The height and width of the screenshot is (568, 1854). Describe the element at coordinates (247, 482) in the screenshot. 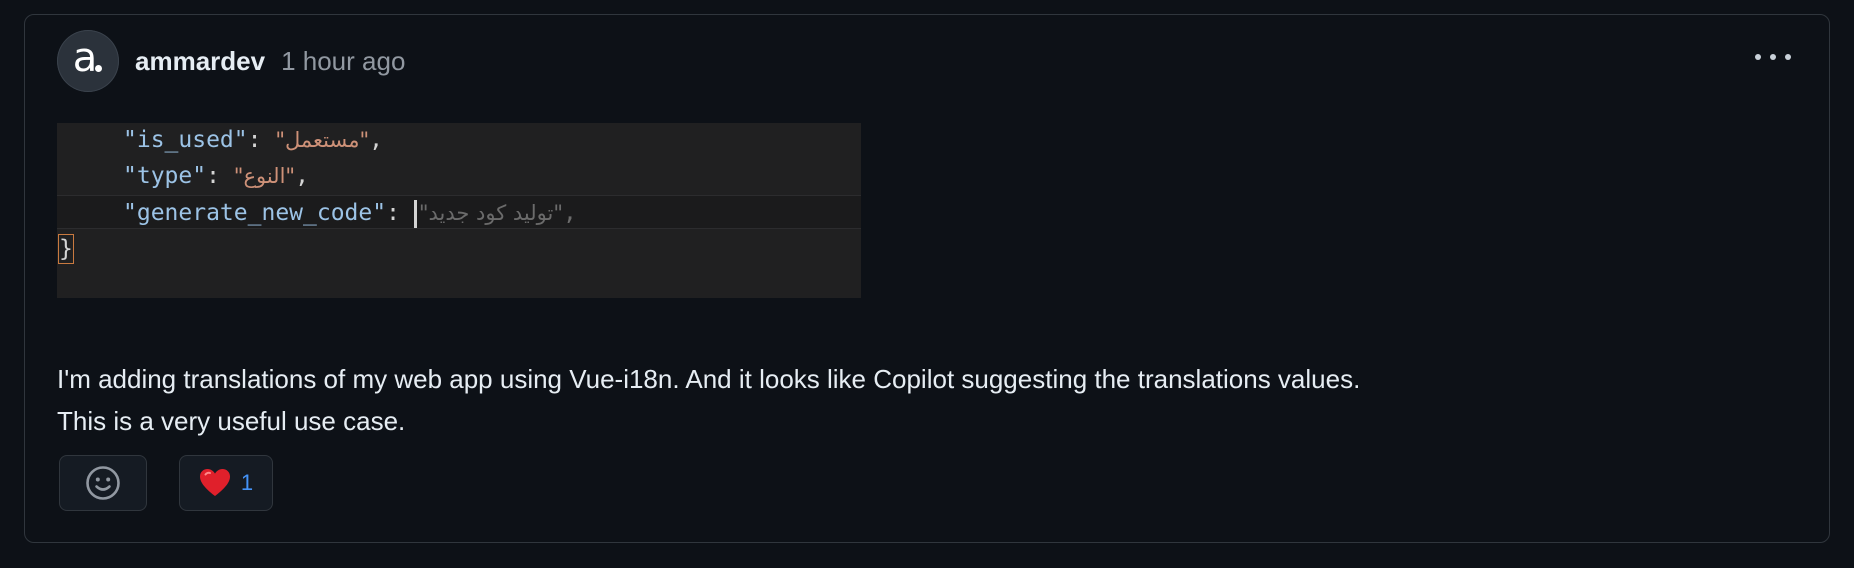

I see `heart-reaction-count: 1` at that location.